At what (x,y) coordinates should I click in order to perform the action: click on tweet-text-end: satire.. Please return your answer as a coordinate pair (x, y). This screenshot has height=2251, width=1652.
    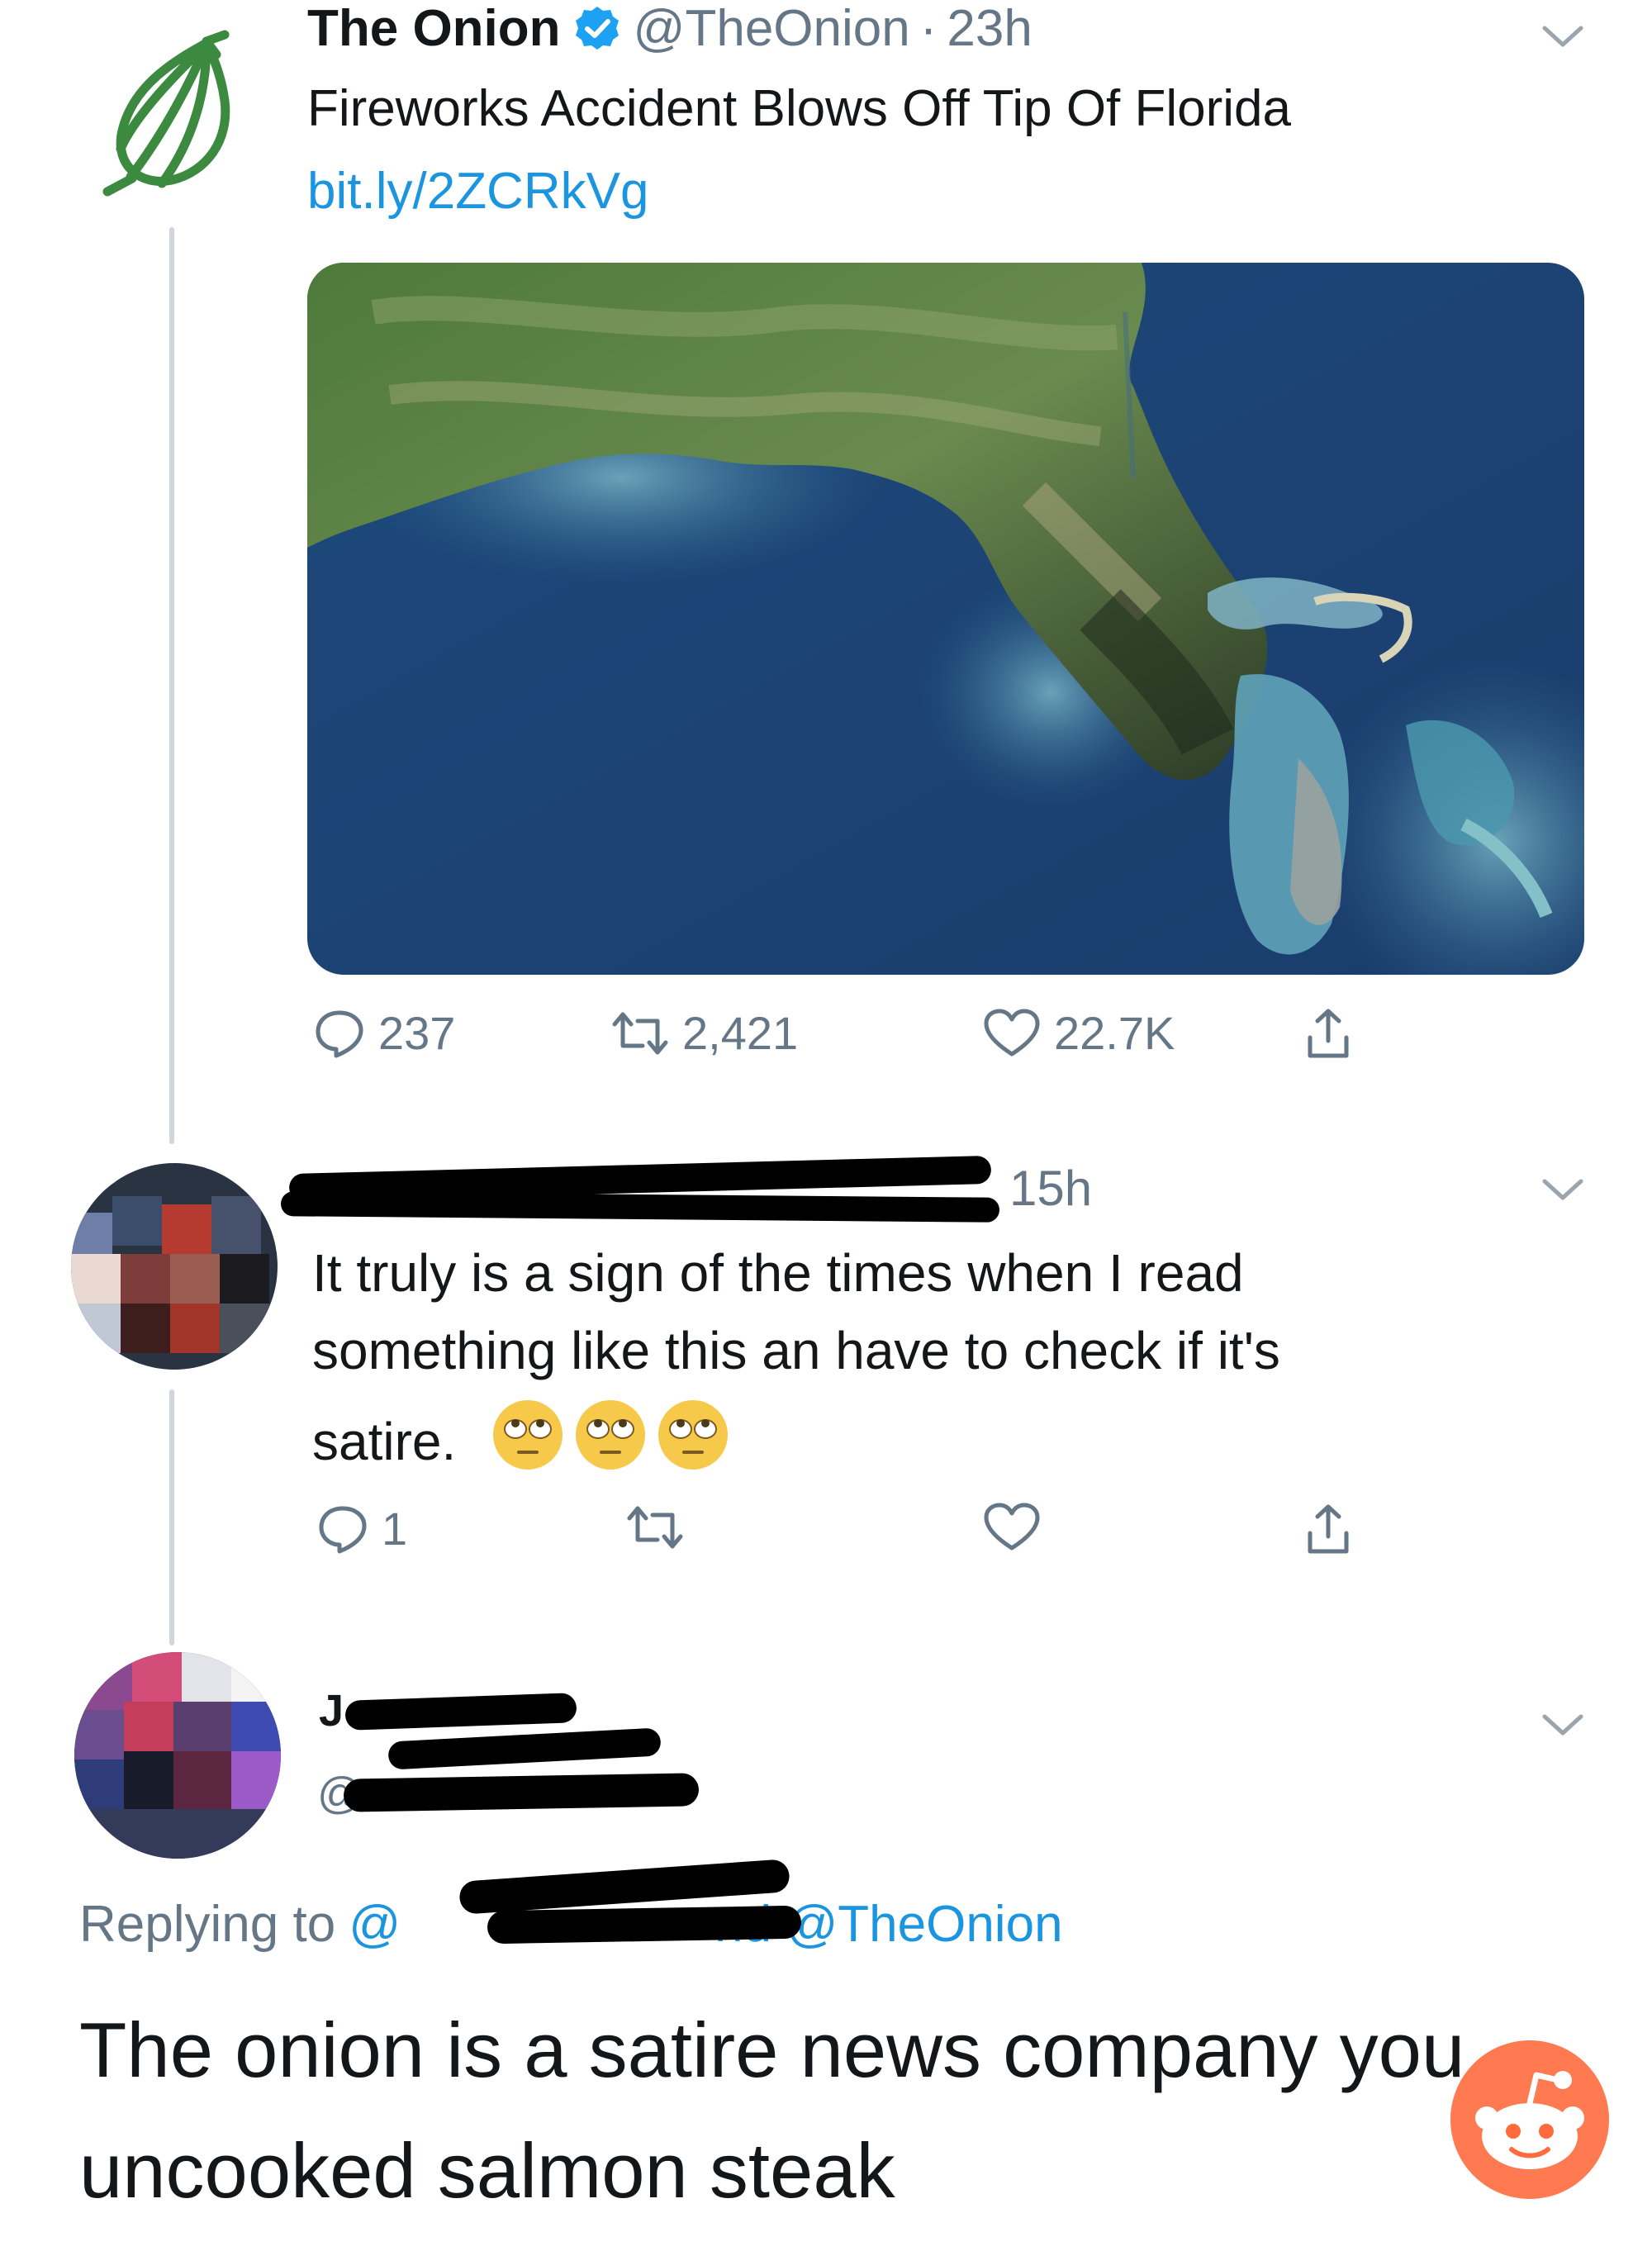
    Looking at the image, I should click on (384, 1441).